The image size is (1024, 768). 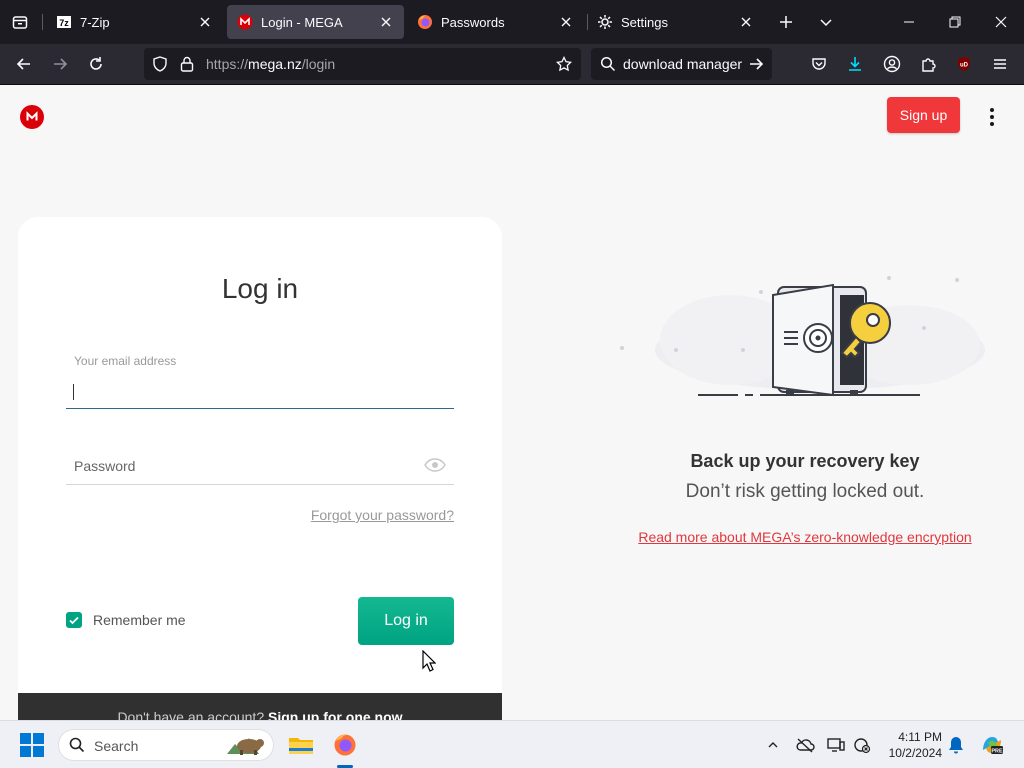 I want to click on tab-7zip: 7z 7-Zip, so click(x=134, y=22).